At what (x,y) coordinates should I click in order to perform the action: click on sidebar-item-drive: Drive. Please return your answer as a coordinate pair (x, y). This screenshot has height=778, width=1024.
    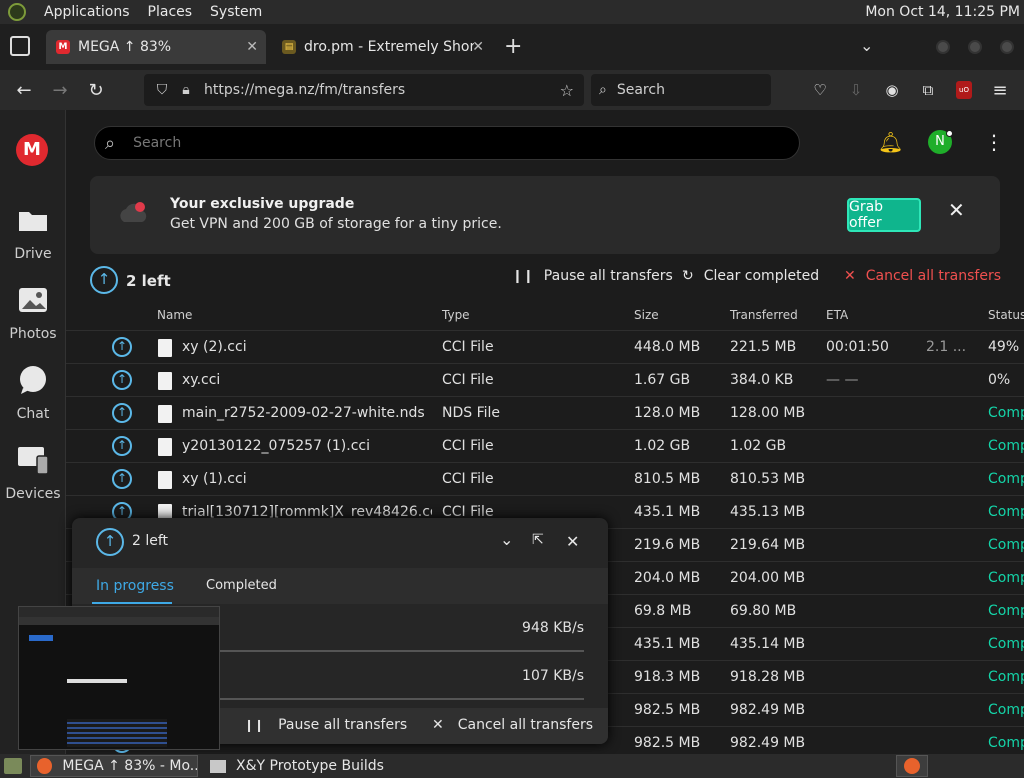
    Looking at the image, I should click on (33, 233).